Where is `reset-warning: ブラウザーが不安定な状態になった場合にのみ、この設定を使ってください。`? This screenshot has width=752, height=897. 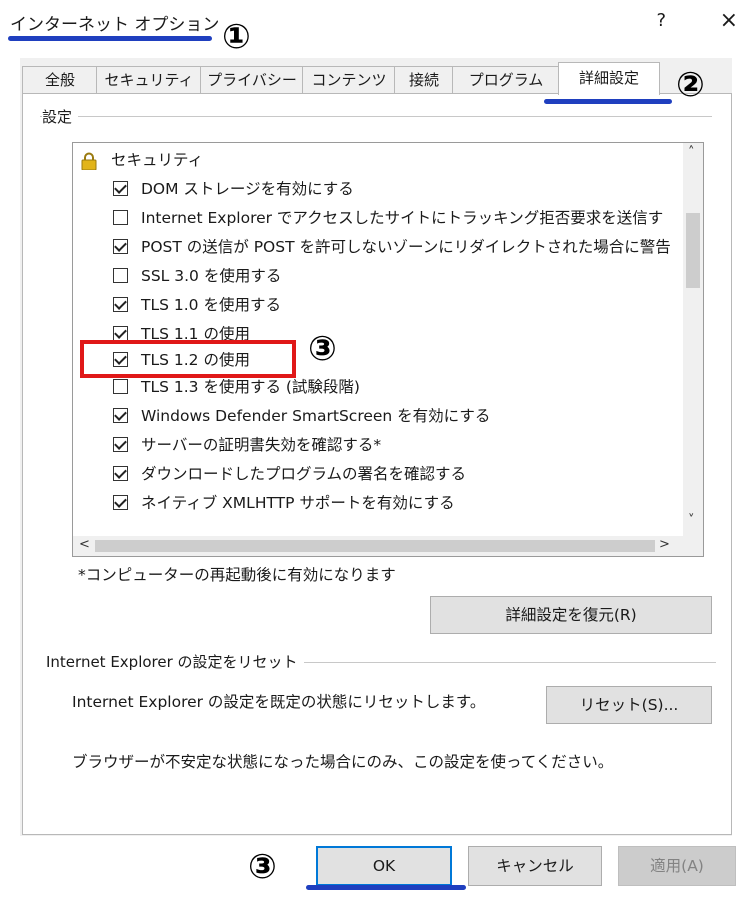
reset-warning: ブラウザーが不安定な状態になった場合にのみ、この設定を使ってください。 is located at coordinates (343, 762).